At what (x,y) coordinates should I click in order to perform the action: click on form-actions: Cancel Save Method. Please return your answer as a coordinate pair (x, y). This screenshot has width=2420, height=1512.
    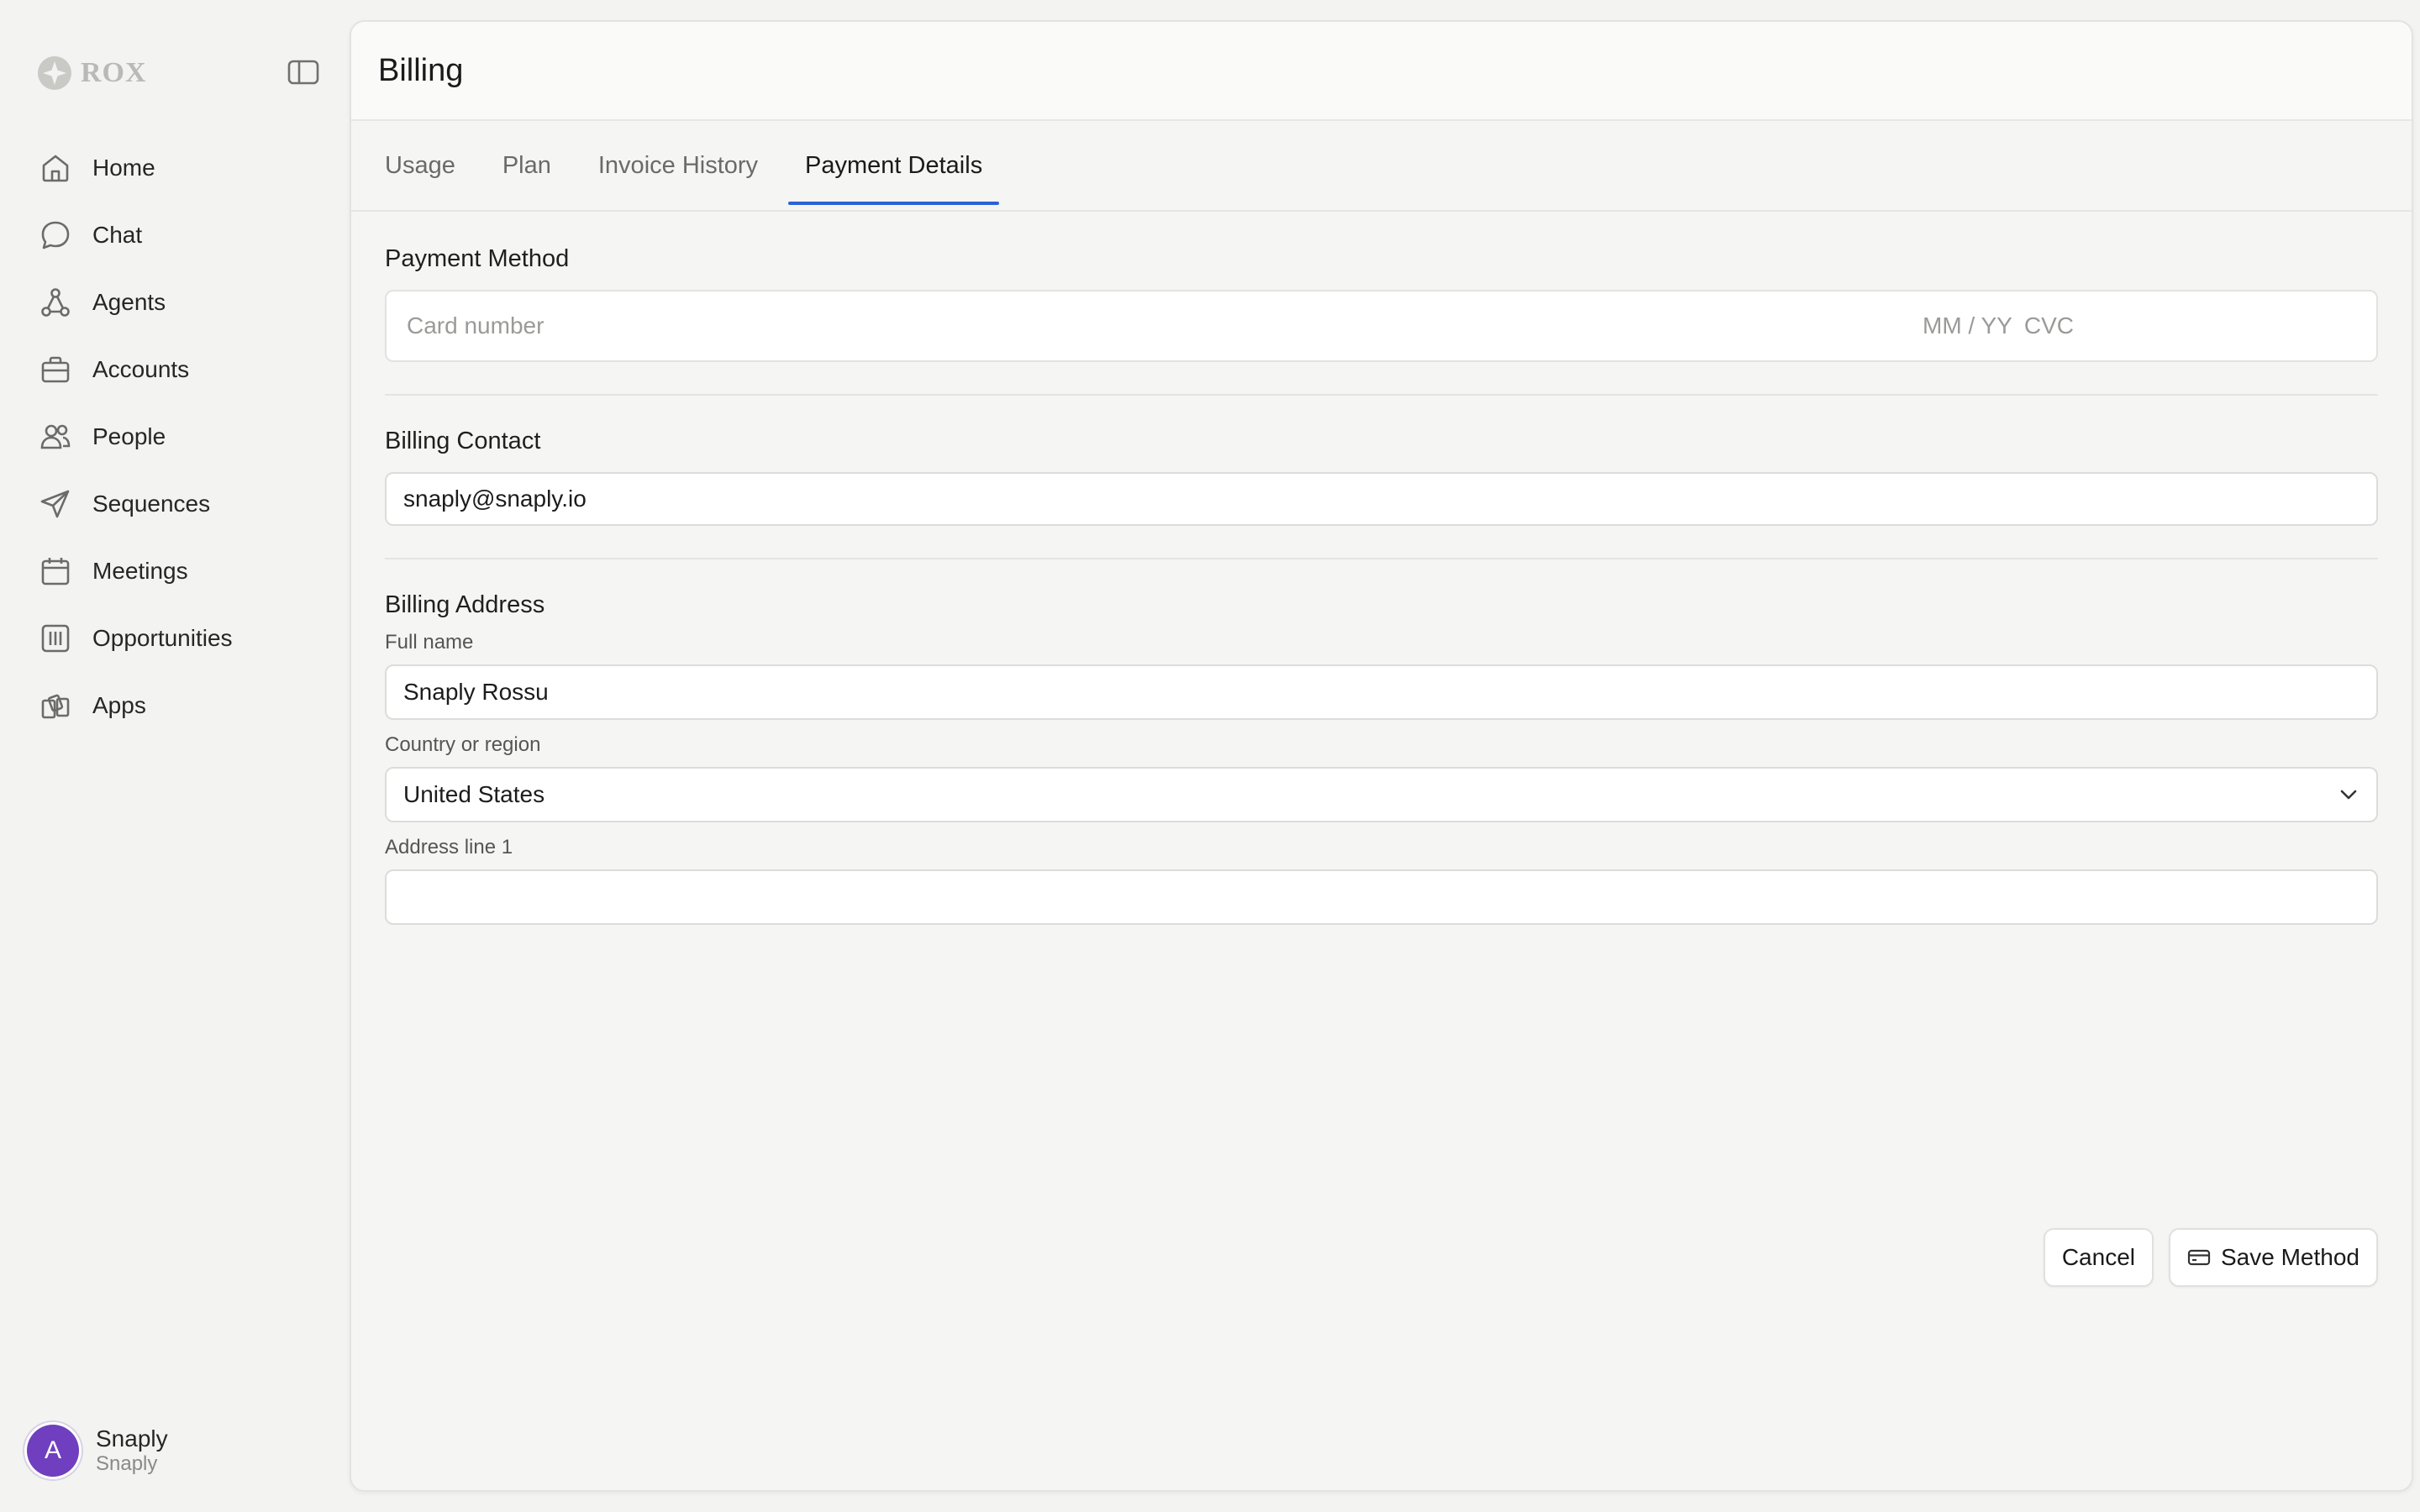
    Looking at the image, I should click on (2210, 1257).